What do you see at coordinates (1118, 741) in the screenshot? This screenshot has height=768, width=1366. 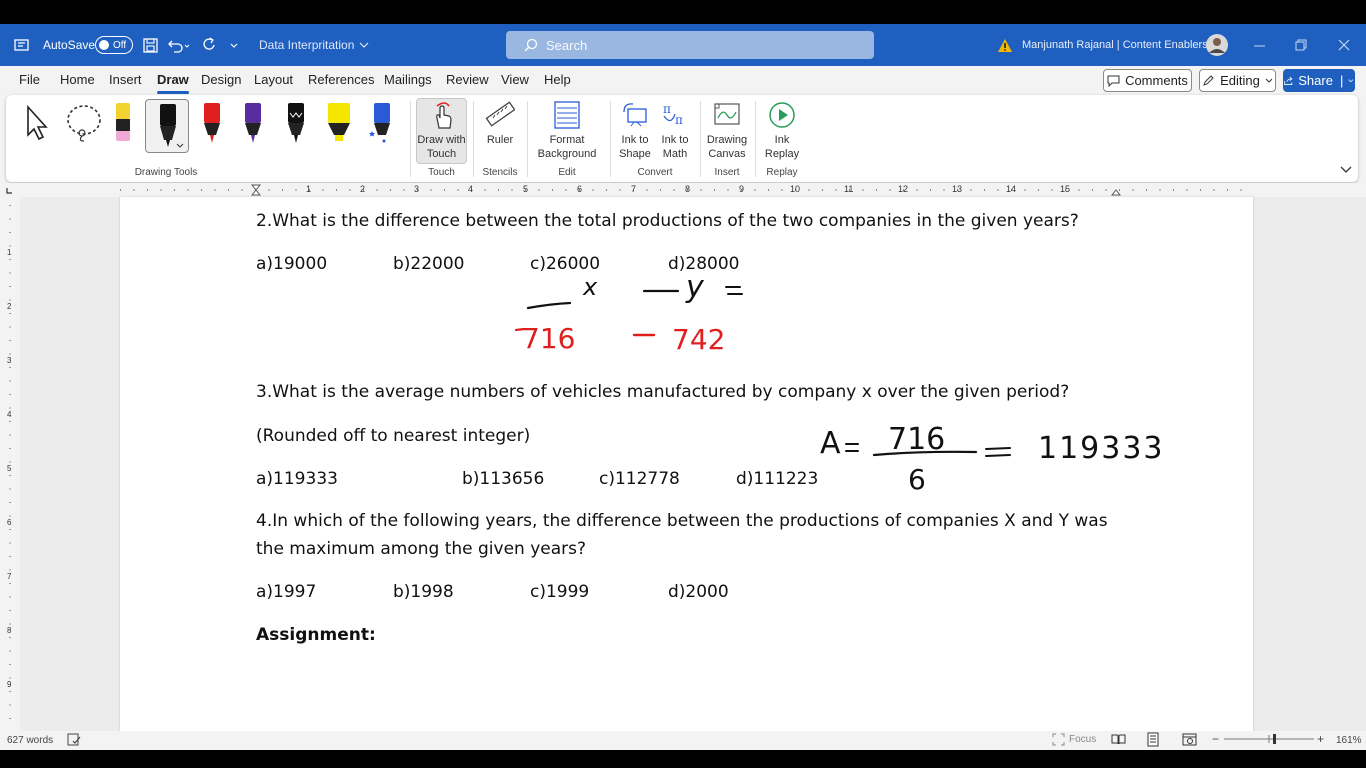 I see `read-mode-icon` at bounding box center [1118, 741].